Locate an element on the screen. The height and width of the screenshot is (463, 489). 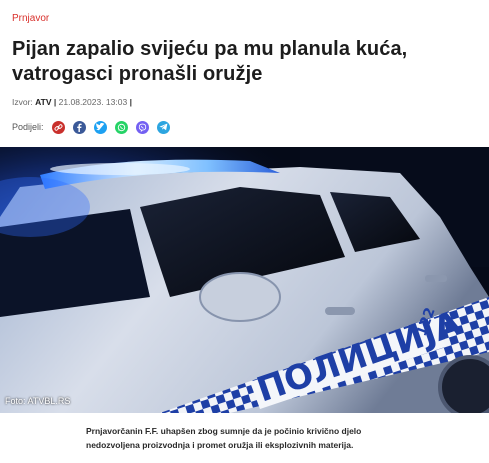
share-telegram-button is located at coordinates (163, 127).